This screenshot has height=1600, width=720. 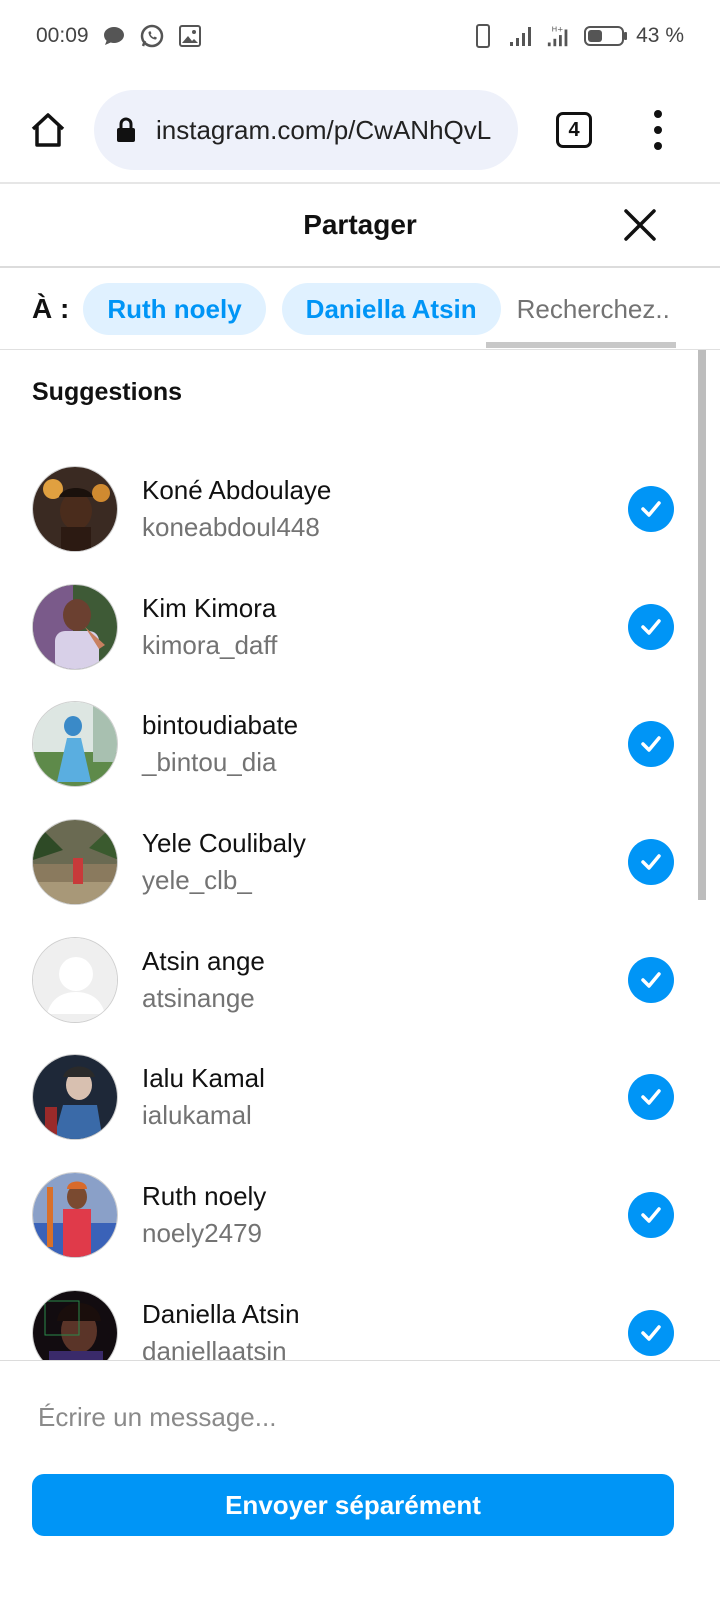 What do you see at coordinates (577, 36) in the screenshot?
I see `status-bar-right: H+ 43 %` at bounding box center [577, 36].